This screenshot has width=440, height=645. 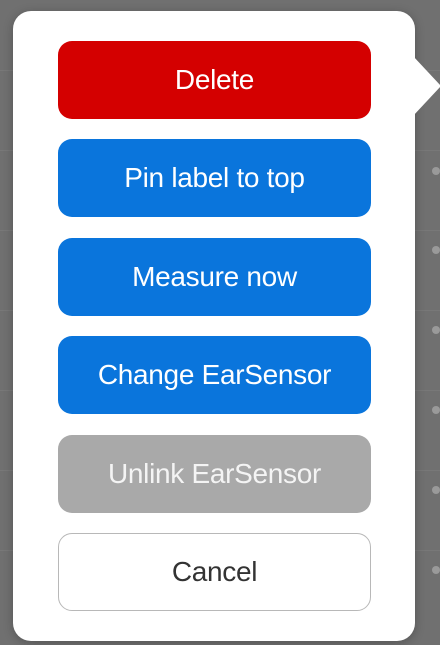 What do you see at coordinates (426, 86) in the screenshot?
I see `popover-arrow` at bounding box center [426, 86].